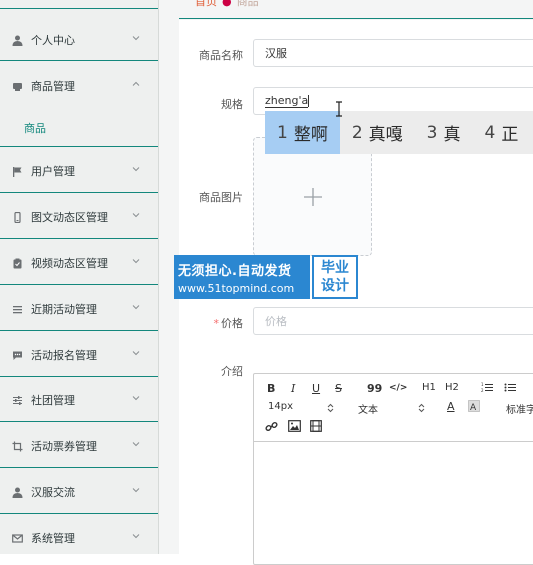 This screenshot has height=565, width=533. Describe the element at coordinates (335, 268) in the screenshot. I see `watermark-badge-line1: 毕业` at that location.